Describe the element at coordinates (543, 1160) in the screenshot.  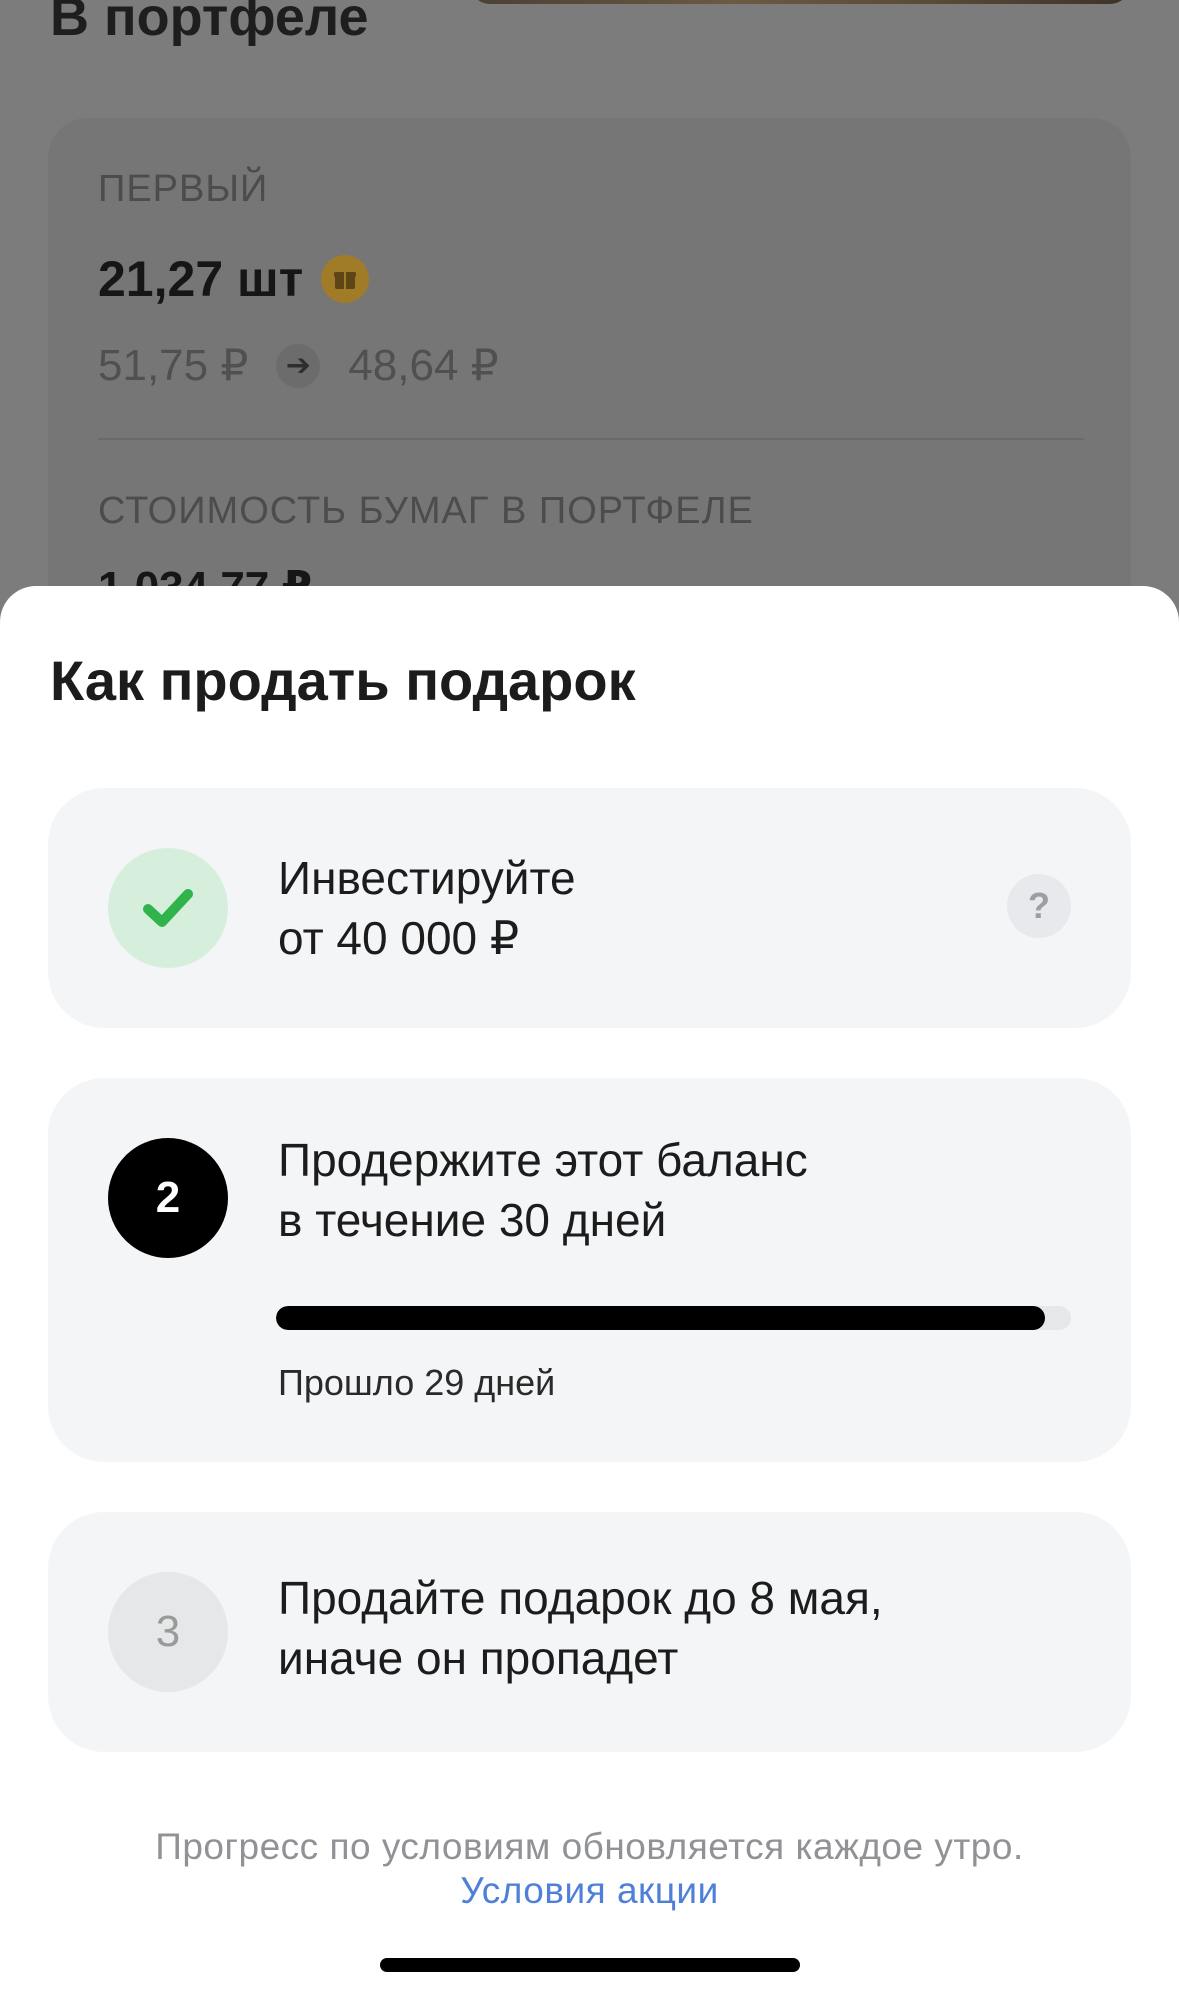
I see `step-line: Продержите этот баланс` at that location.